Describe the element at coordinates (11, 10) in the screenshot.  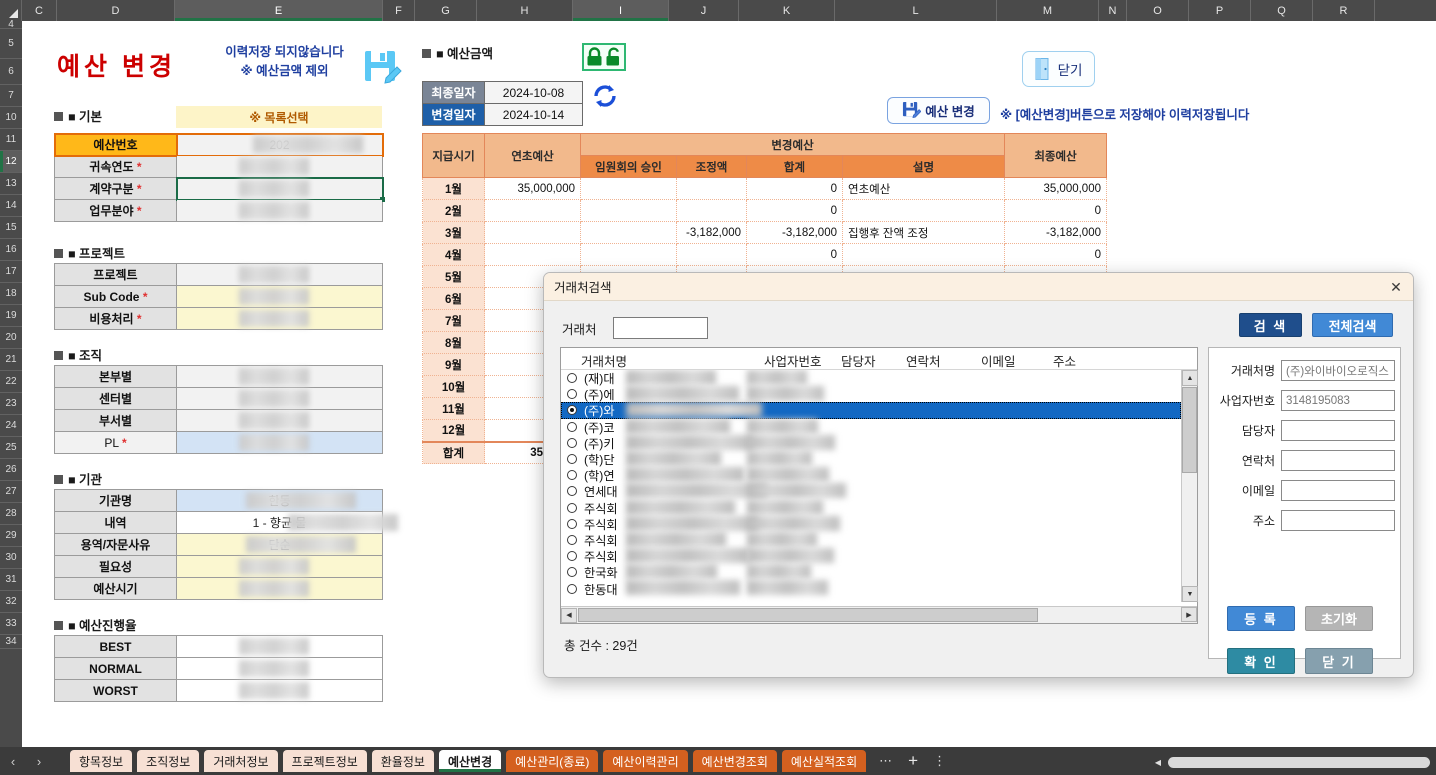
I see `select-all-corner` at that location.